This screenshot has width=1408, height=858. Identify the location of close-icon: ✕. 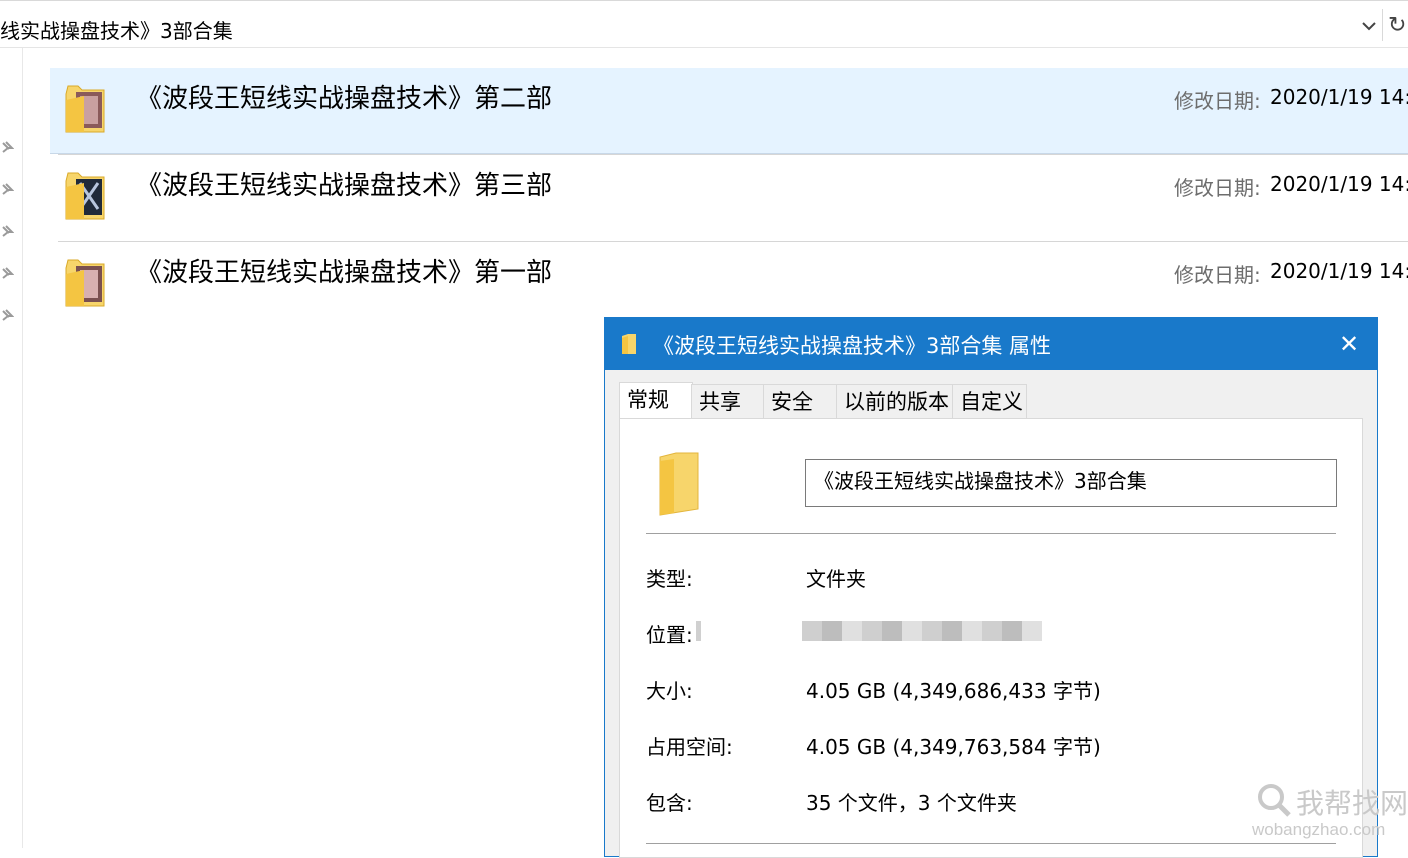
(1349, 344).